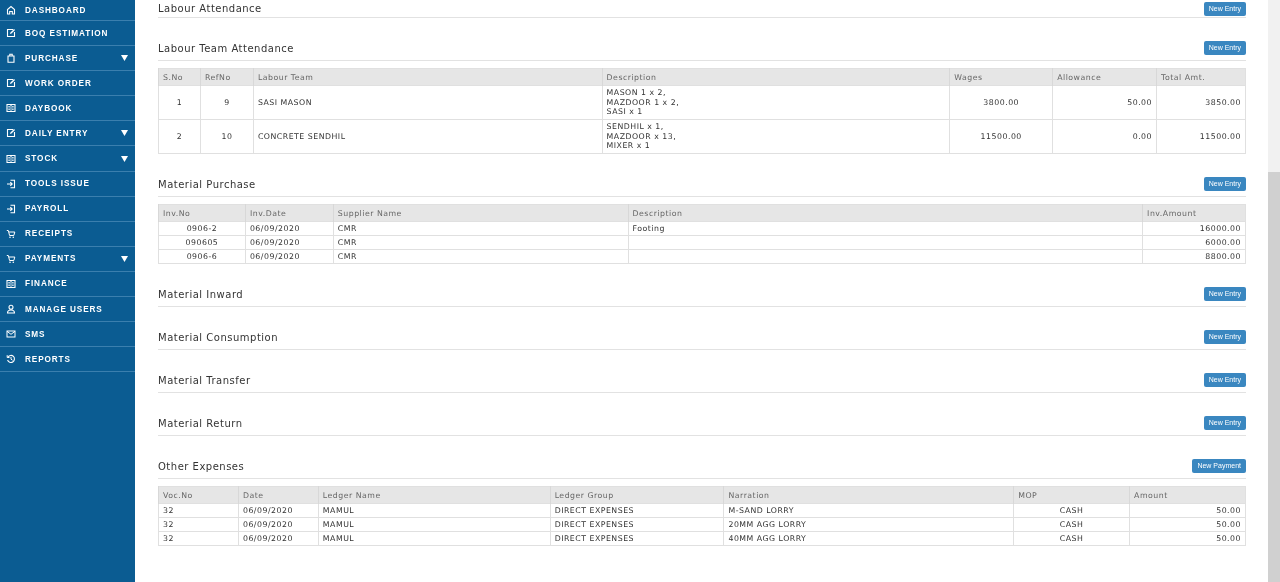 This screenshot has height=582, width=1280. I want to click on section-title: Other Expenses, so click(201, 466).